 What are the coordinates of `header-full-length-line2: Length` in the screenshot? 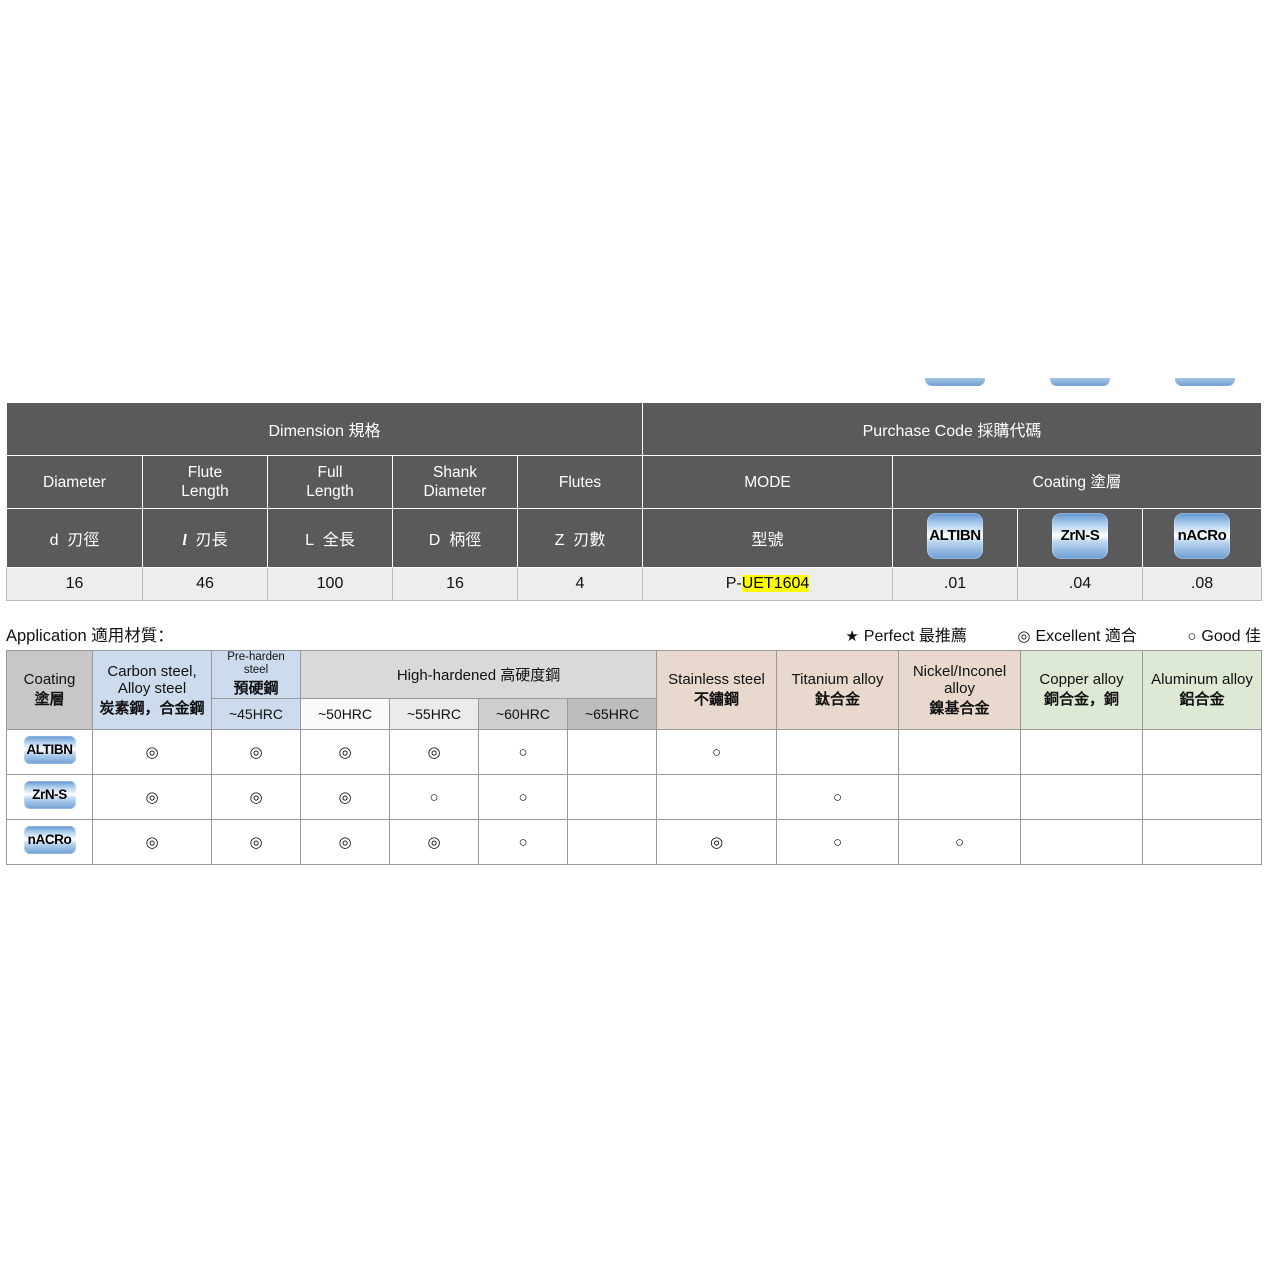 It's located at (330, 491).